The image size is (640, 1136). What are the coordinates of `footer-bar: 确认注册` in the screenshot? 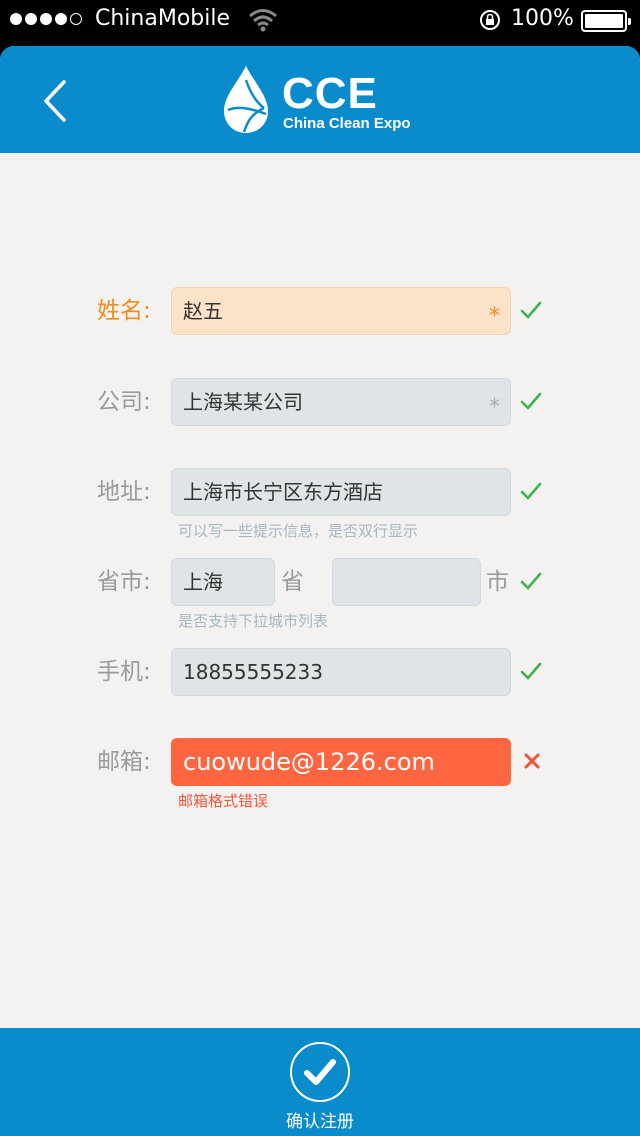 It's located at (320, 1082).